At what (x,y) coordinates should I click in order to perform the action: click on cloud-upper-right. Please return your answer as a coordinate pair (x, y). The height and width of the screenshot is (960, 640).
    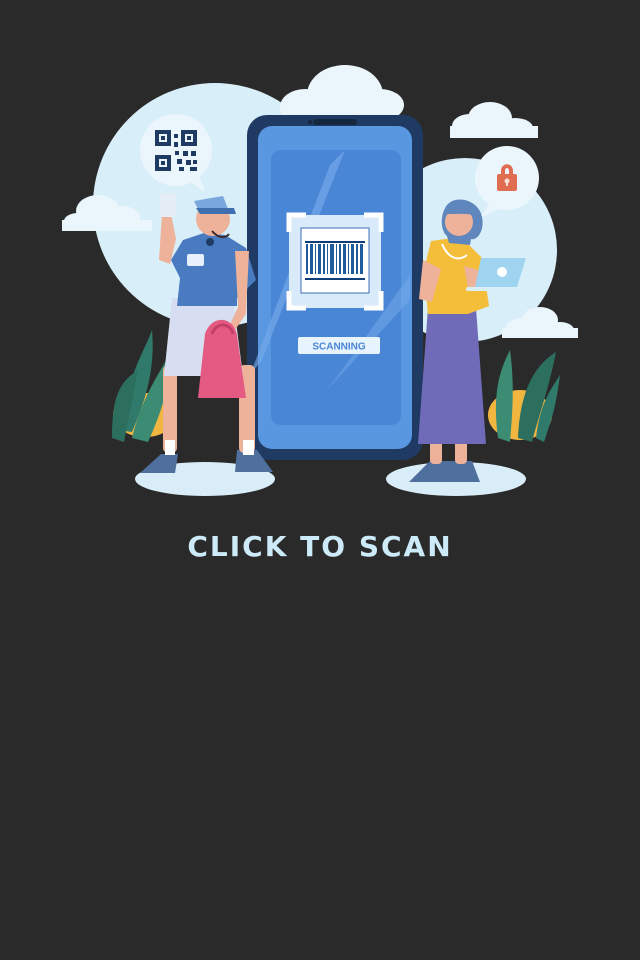
    Looking at the image, I should click on (494, 120).